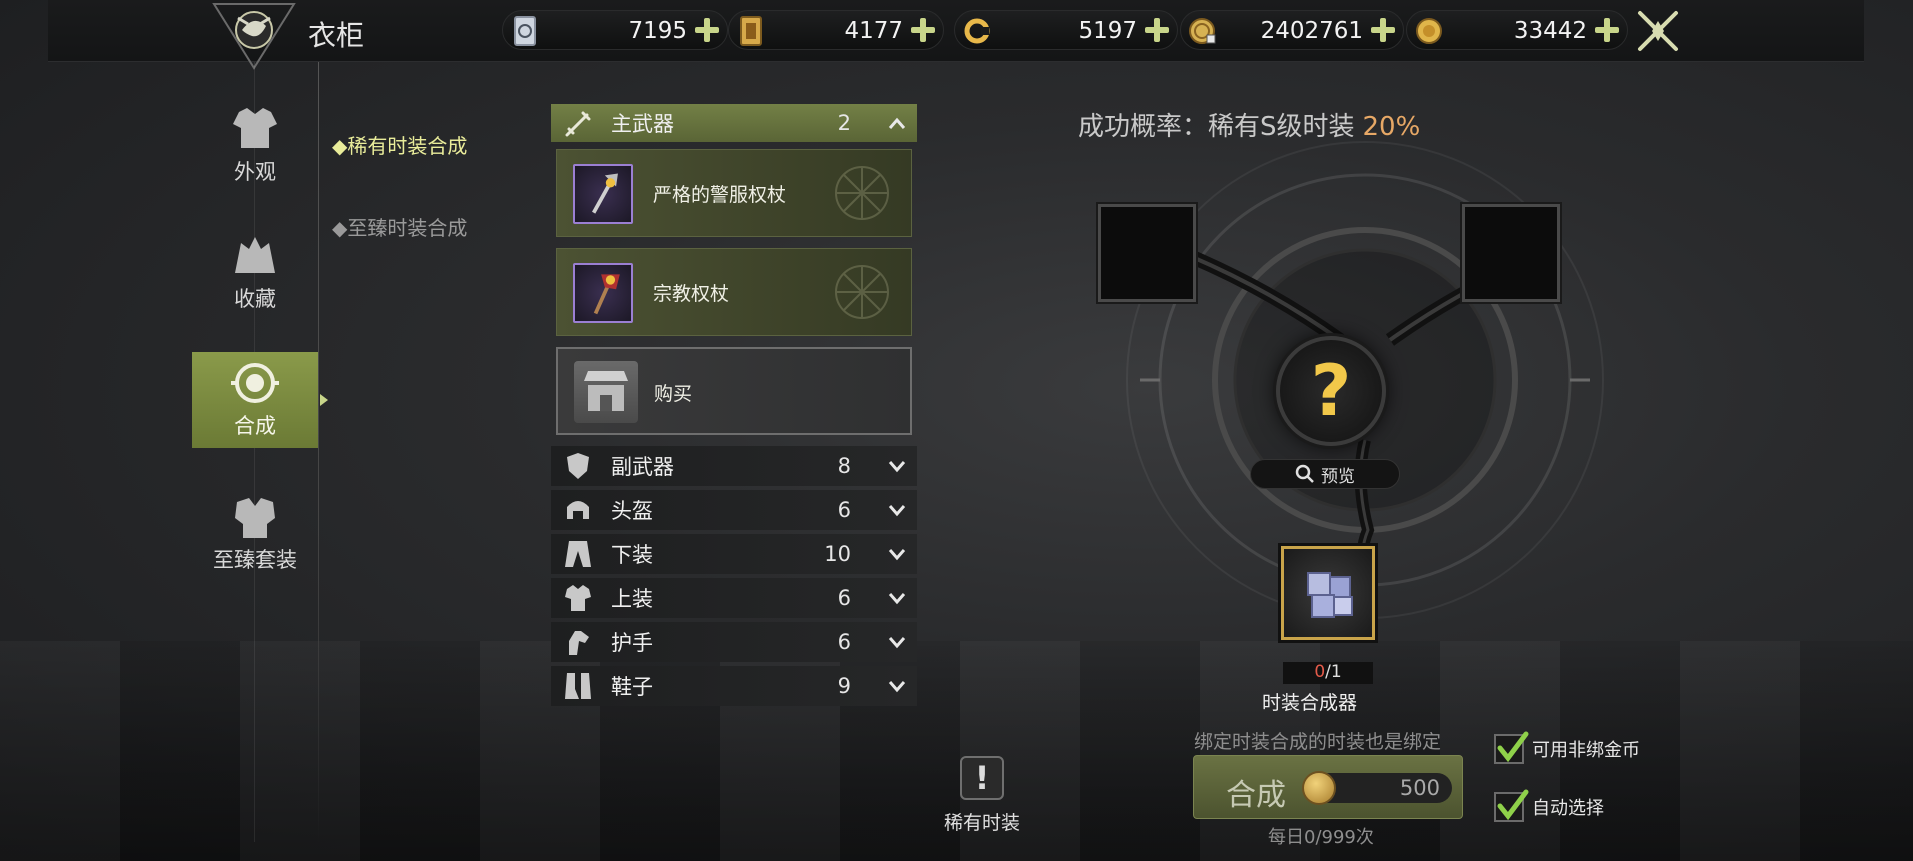  I want to click on option-auto-select: 自动选择, so click(1549, 805).